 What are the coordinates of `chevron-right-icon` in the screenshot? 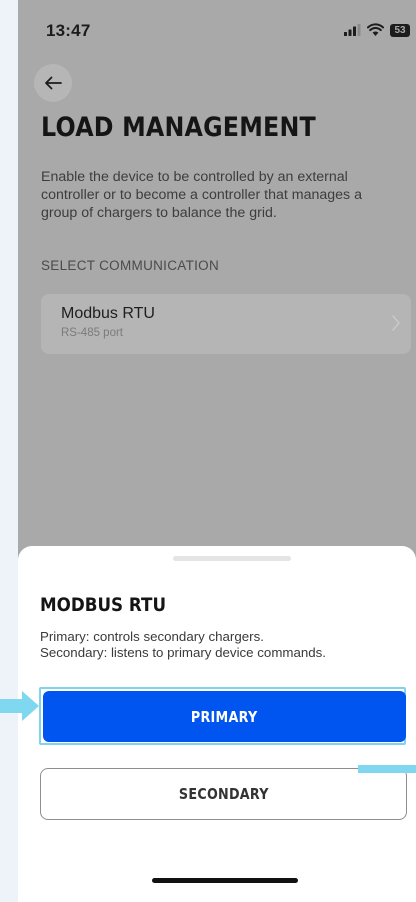 It's located at (396, 323).